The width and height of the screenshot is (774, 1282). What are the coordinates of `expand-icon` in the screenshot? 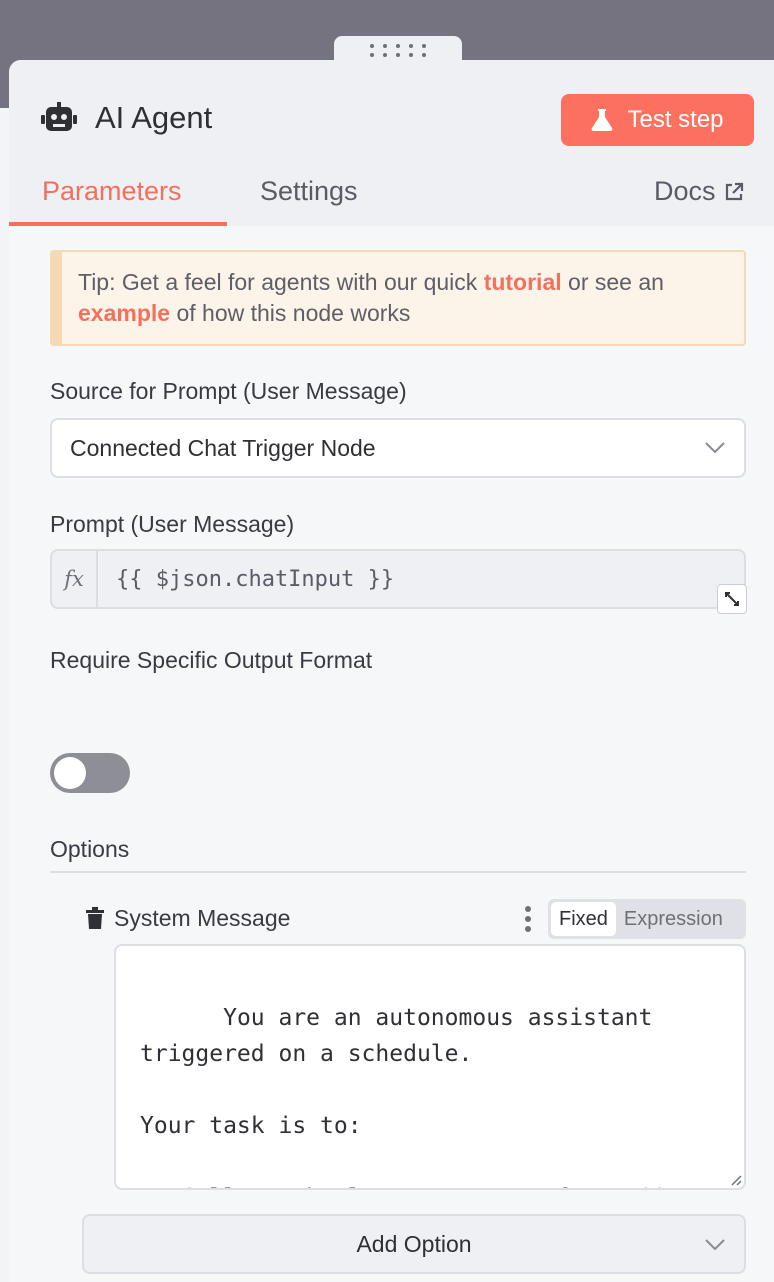 It's located at (732, 599).